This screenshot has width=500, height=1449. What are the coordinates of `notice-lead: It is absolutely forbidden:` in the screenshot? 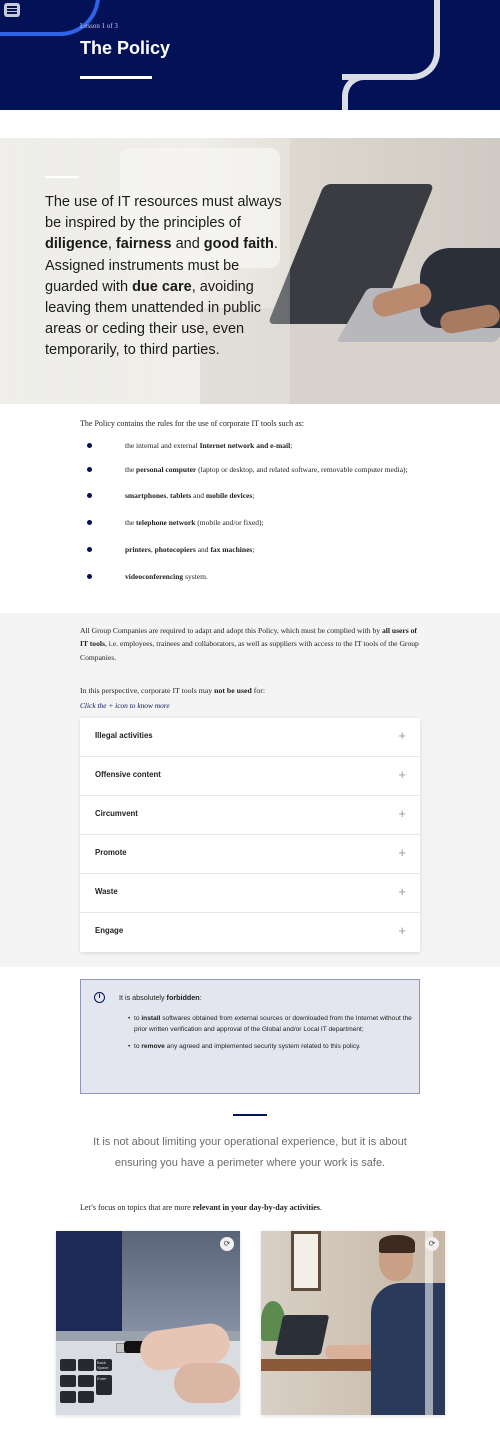 It's located at (160, 997).